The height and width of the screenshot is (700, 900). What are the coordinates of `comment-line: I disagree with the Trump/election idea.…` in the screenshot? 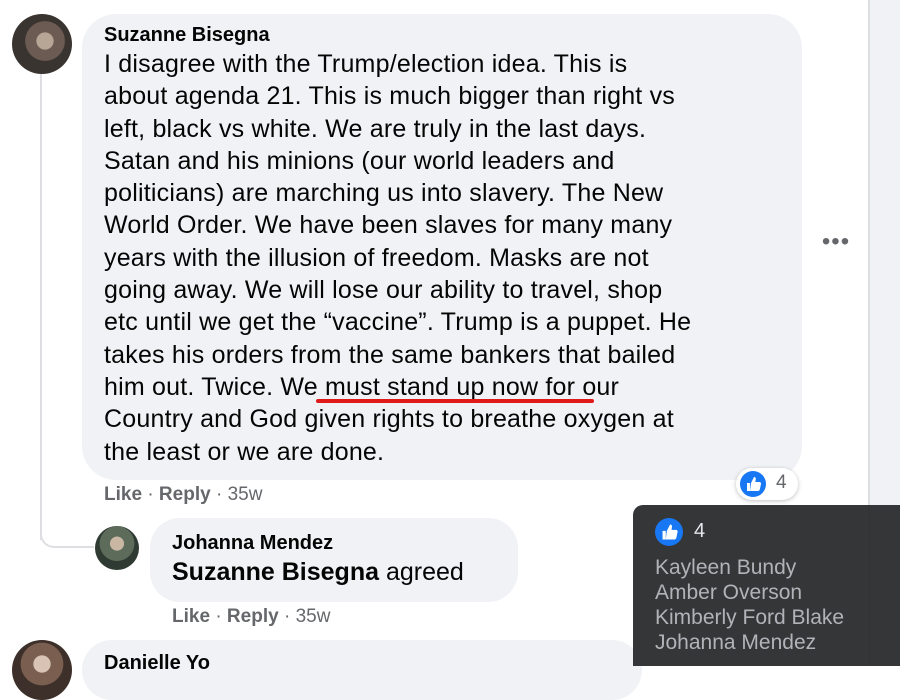 It's located at (366, 64).